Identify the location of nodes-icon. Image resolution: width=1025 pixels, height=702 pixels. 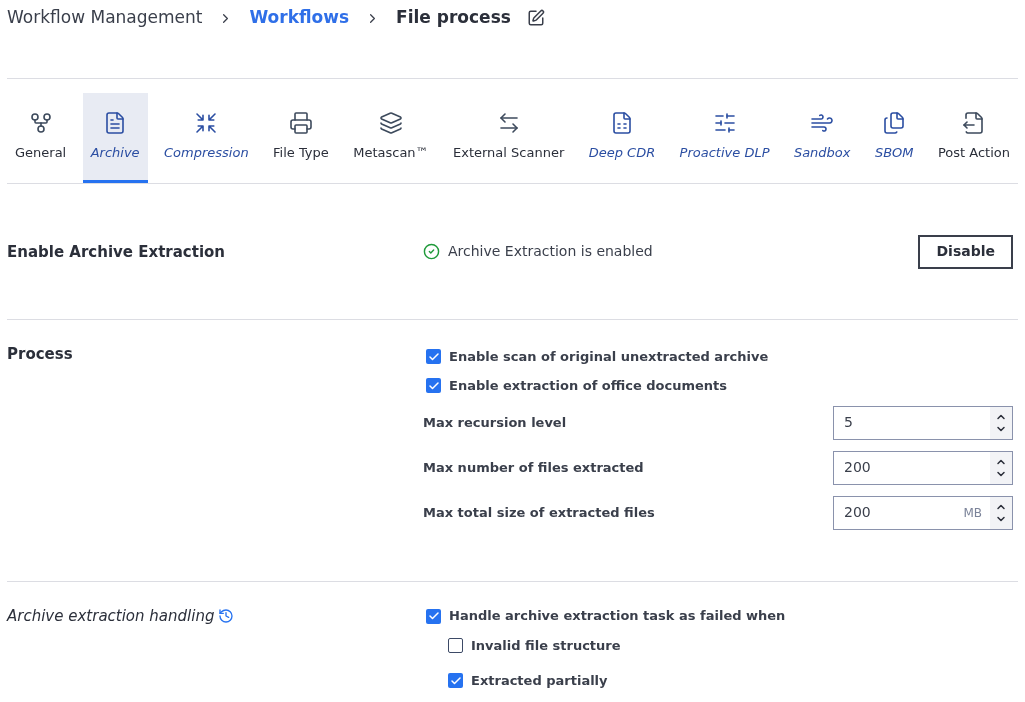
(40, 122).